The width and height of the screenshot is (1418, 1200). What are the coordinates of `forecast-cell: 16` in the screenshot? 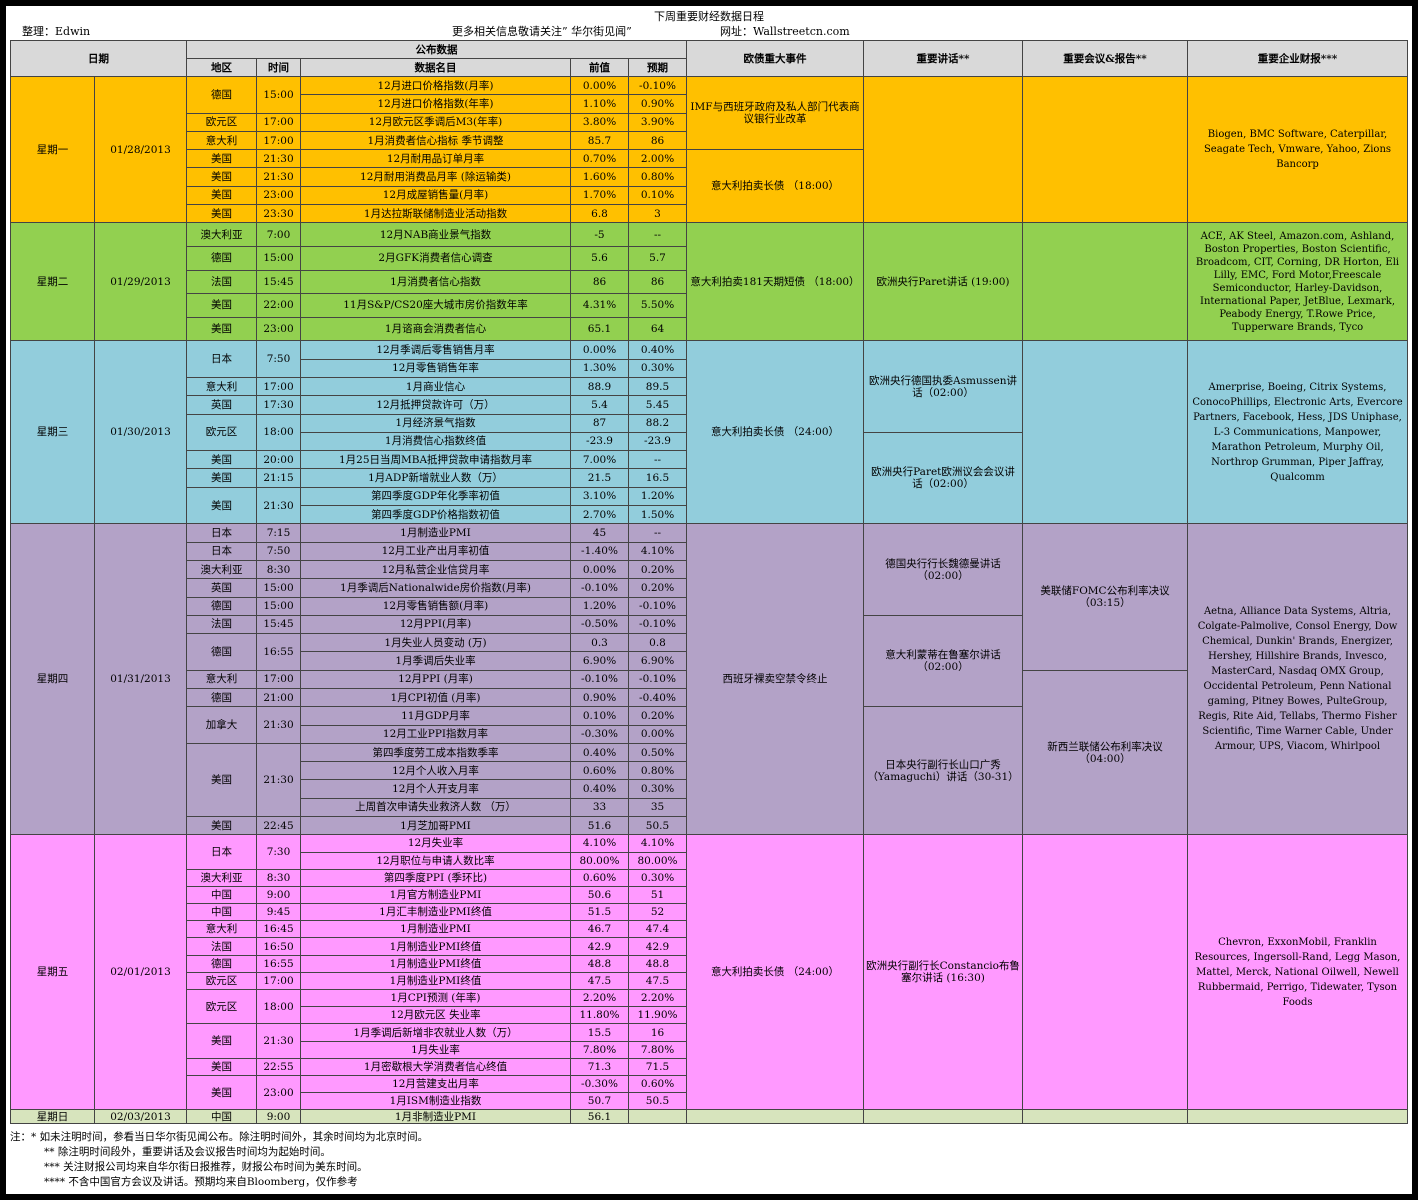 It's located at (657, 1032).